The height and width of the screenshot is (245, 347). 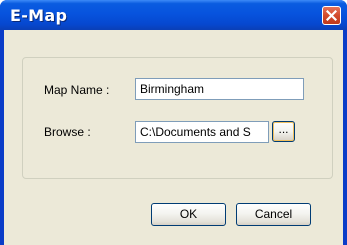 I want to click on ok-button: OK, so click(x=188, y=214).